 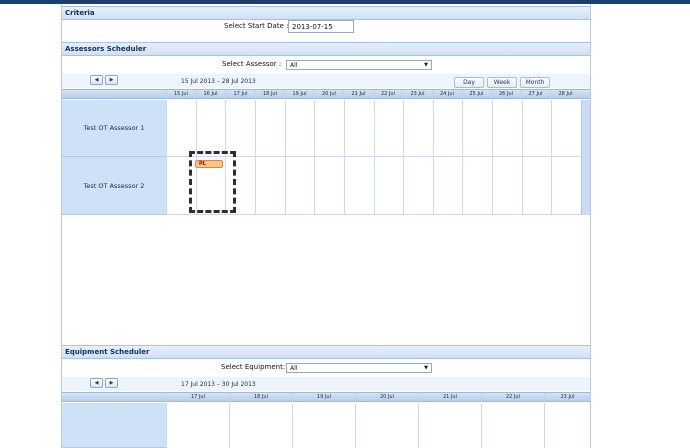 What do you see at coordinates (502, 82) in the screenshot?
I see `week-view-button: Week` at bounding box center [502, 82].